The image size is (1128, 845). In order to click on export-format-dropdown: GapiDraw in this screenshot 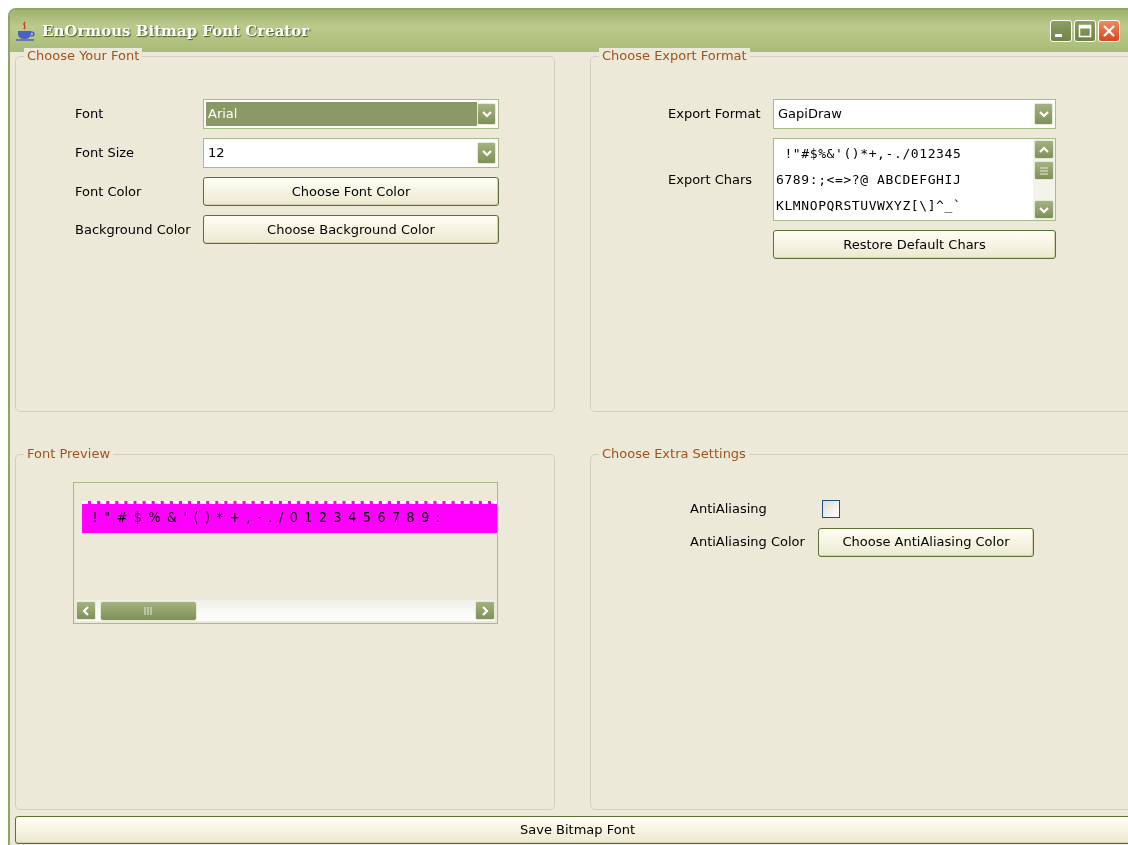, I will do `click(914, 114)`.